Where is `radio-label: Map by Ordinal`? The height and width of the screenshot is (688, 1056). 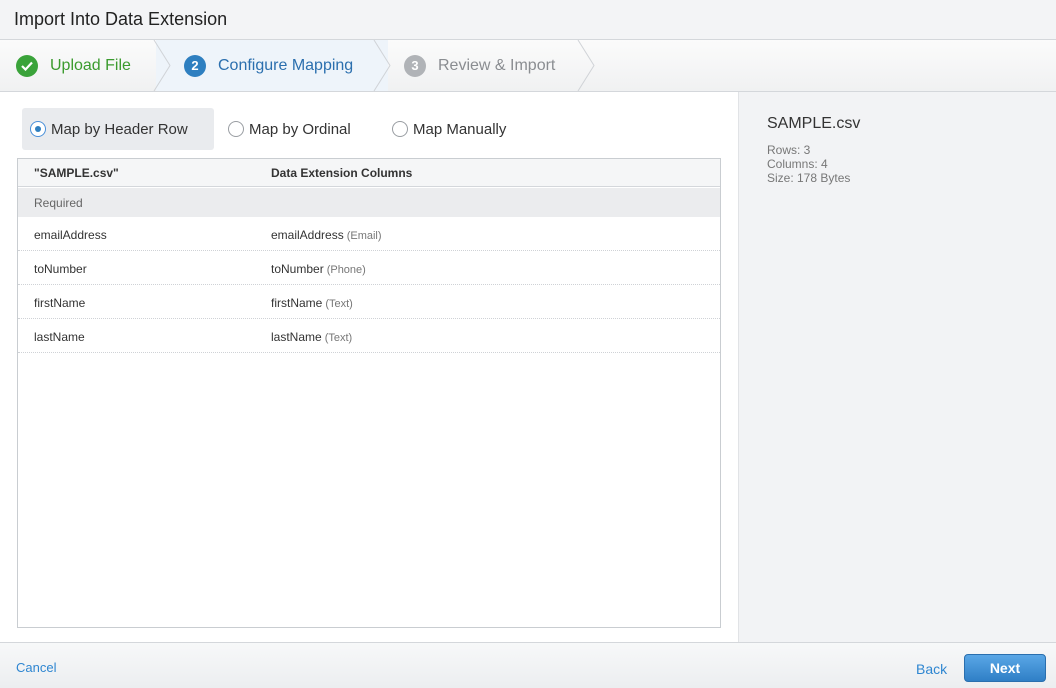
radio-label: Map by Ordinal is located at coordinates (300, 129).